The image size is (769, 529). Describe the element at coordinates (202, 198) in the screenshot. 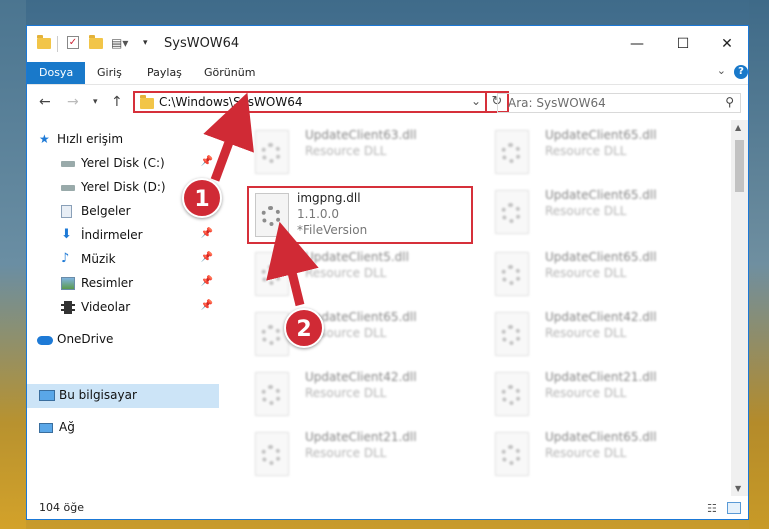

I see `step-1-badge: 1` at that location.